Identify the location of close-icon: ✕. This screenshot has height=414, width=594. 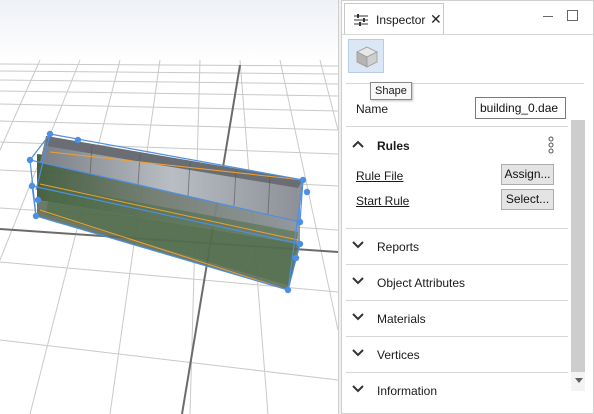
(436, 19).